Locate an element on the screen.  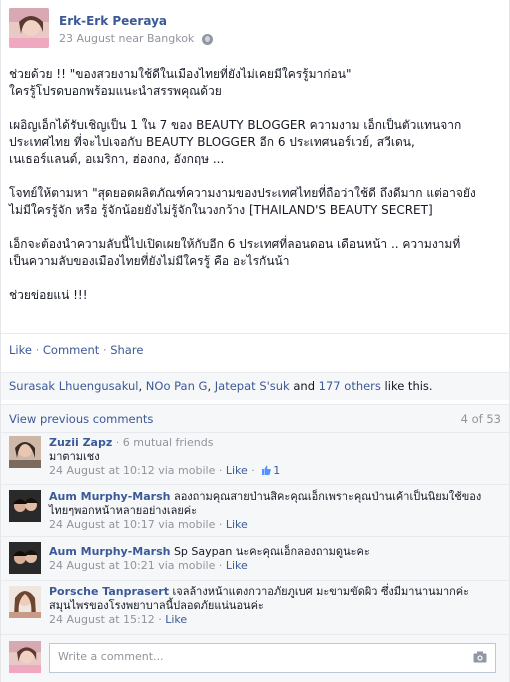
comment-count: 4 of 53 is located at coordinates (480, 419).